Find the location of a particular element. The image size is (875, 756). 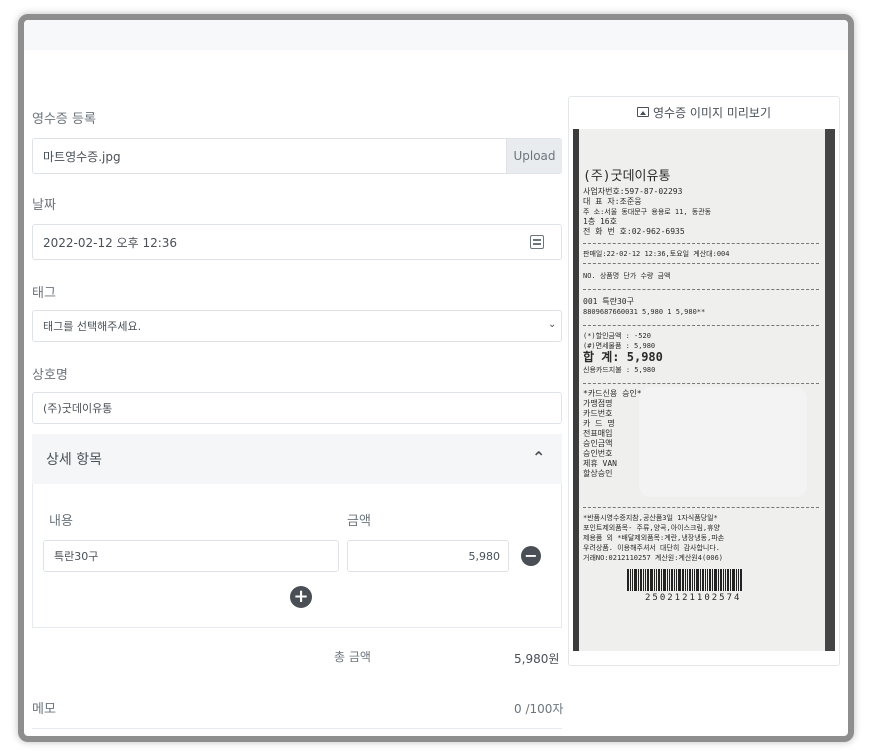

receipt-line: 주 소:서울 동대문구 용용로 11, 동관동 is located at coordinates (647, 212).